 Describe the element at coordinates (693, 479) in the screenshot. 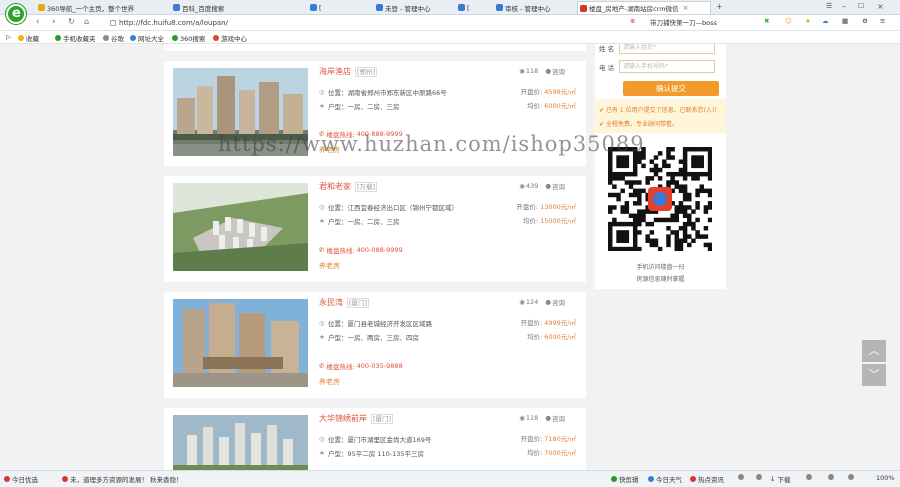

I see `hot-icon` at that location.